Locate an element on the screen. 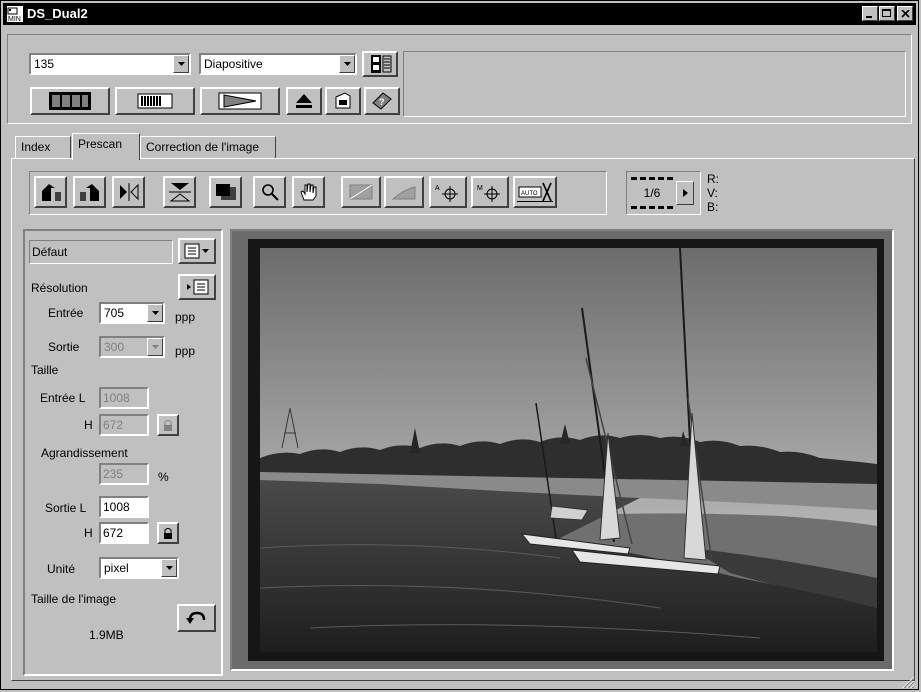  output-resolution-unit: ppp is located at coordinates (185, 351).